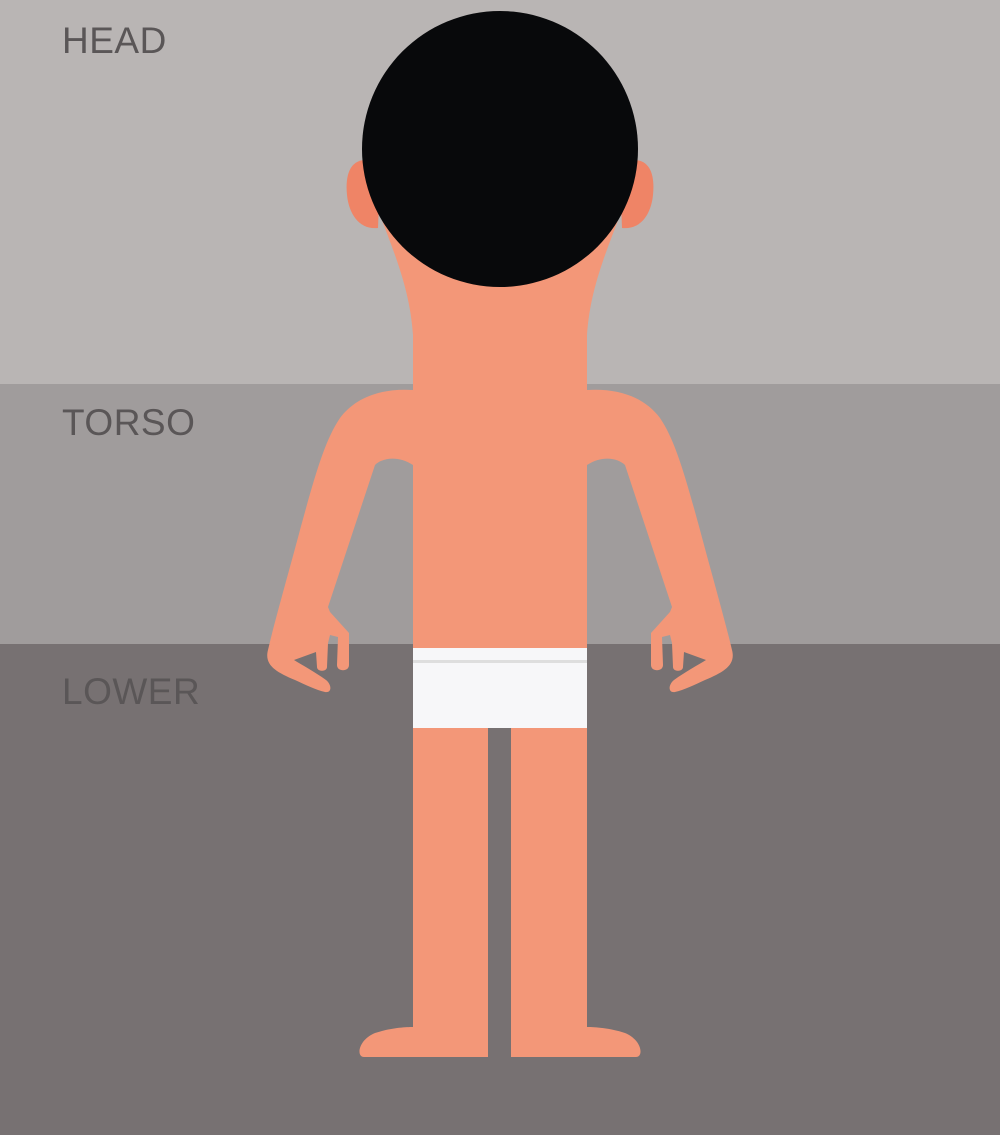 This screenshot has width=1000, height=1135. Describe the element at coordinates (500, 661) in the screenshot. I see `underwear-waistband-line` at that location.